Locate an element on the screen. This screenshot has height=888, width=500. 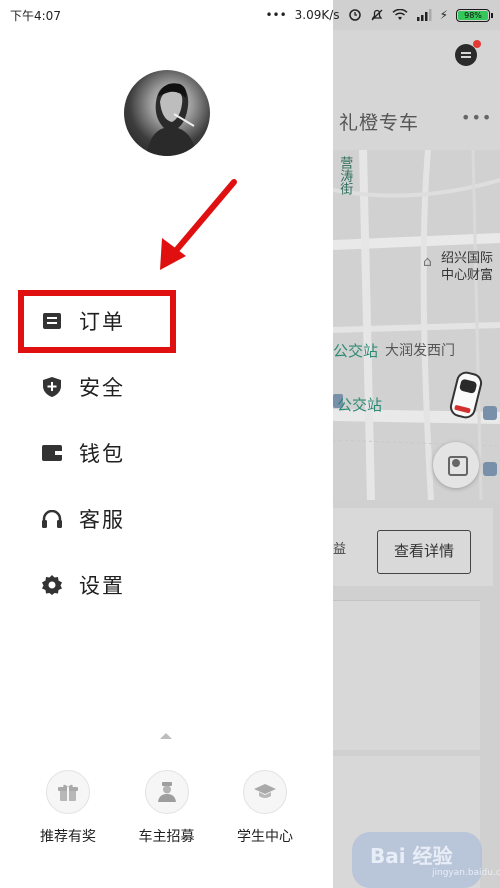
gear-icon is located at coordinates (52, 585).